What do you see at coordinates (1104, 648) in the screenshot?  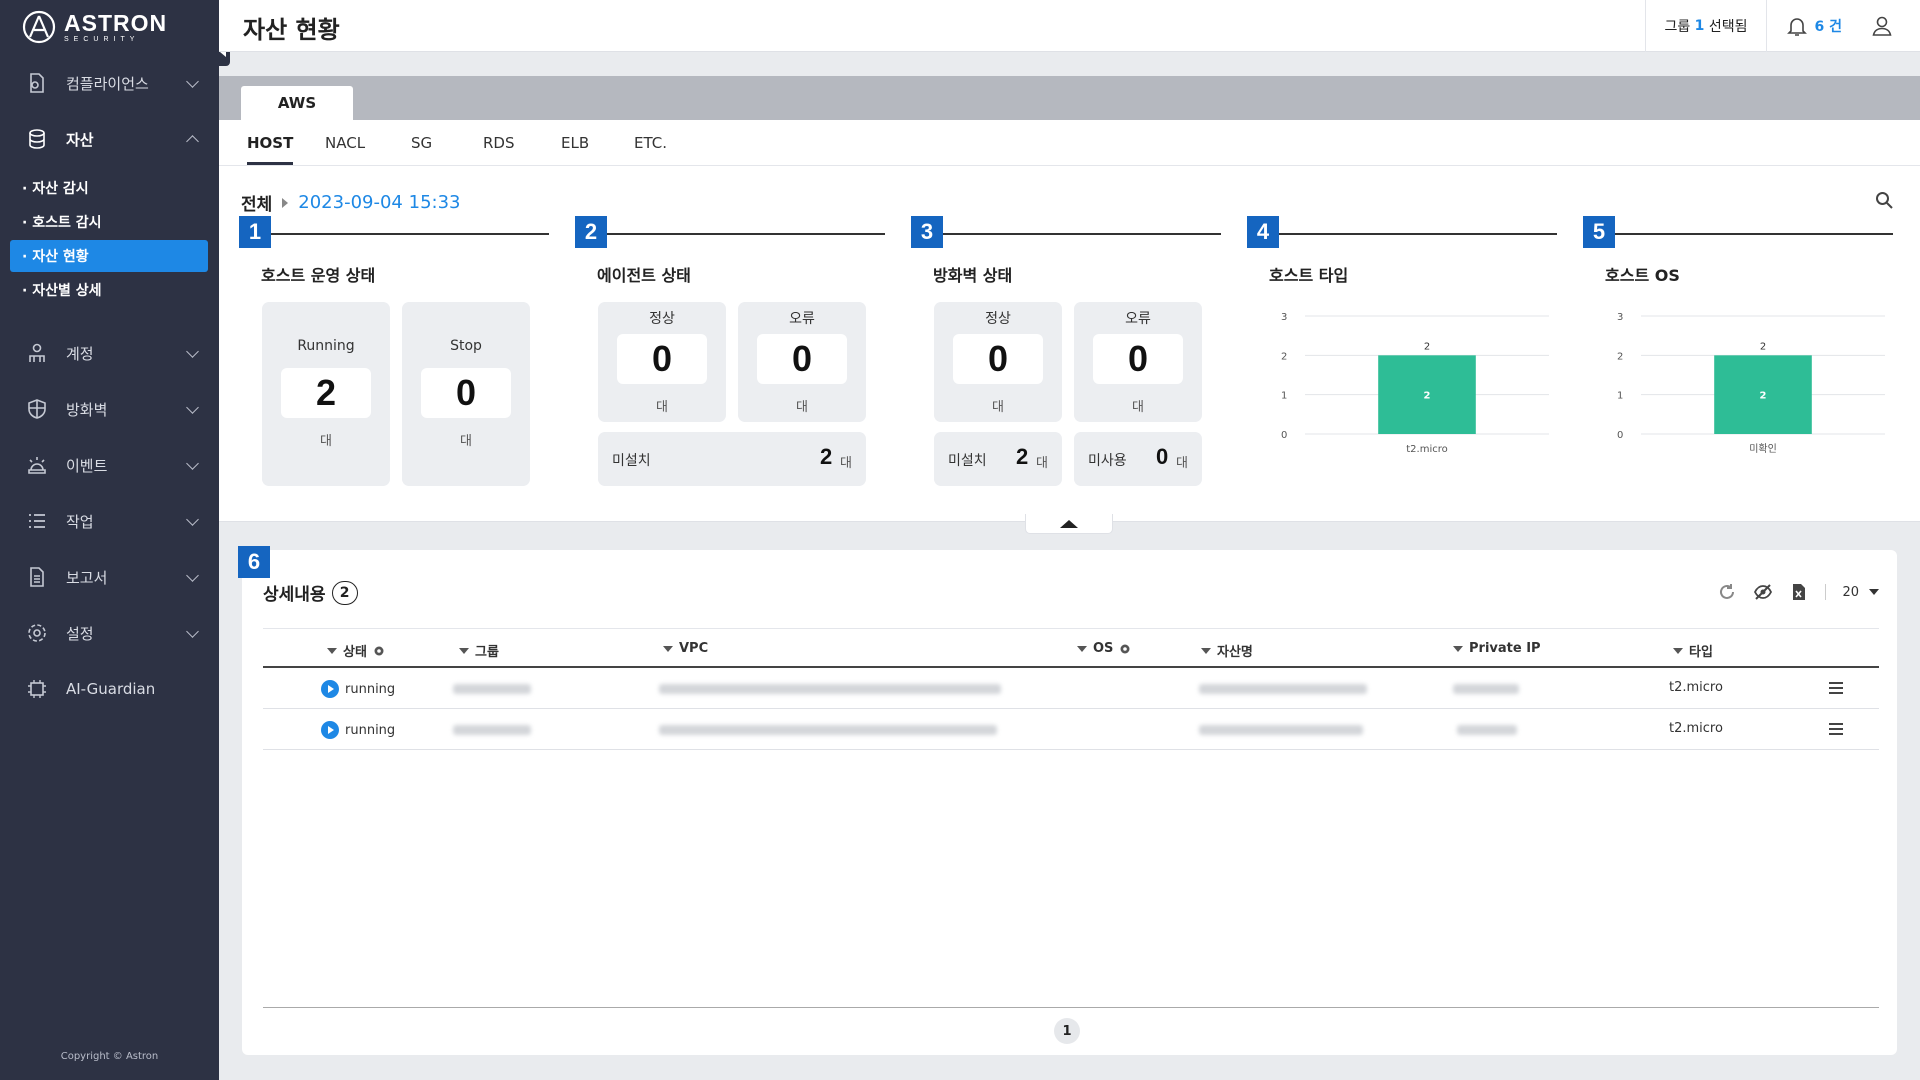 I see `column-header-os: OS` at bounding box center [1104, 648].